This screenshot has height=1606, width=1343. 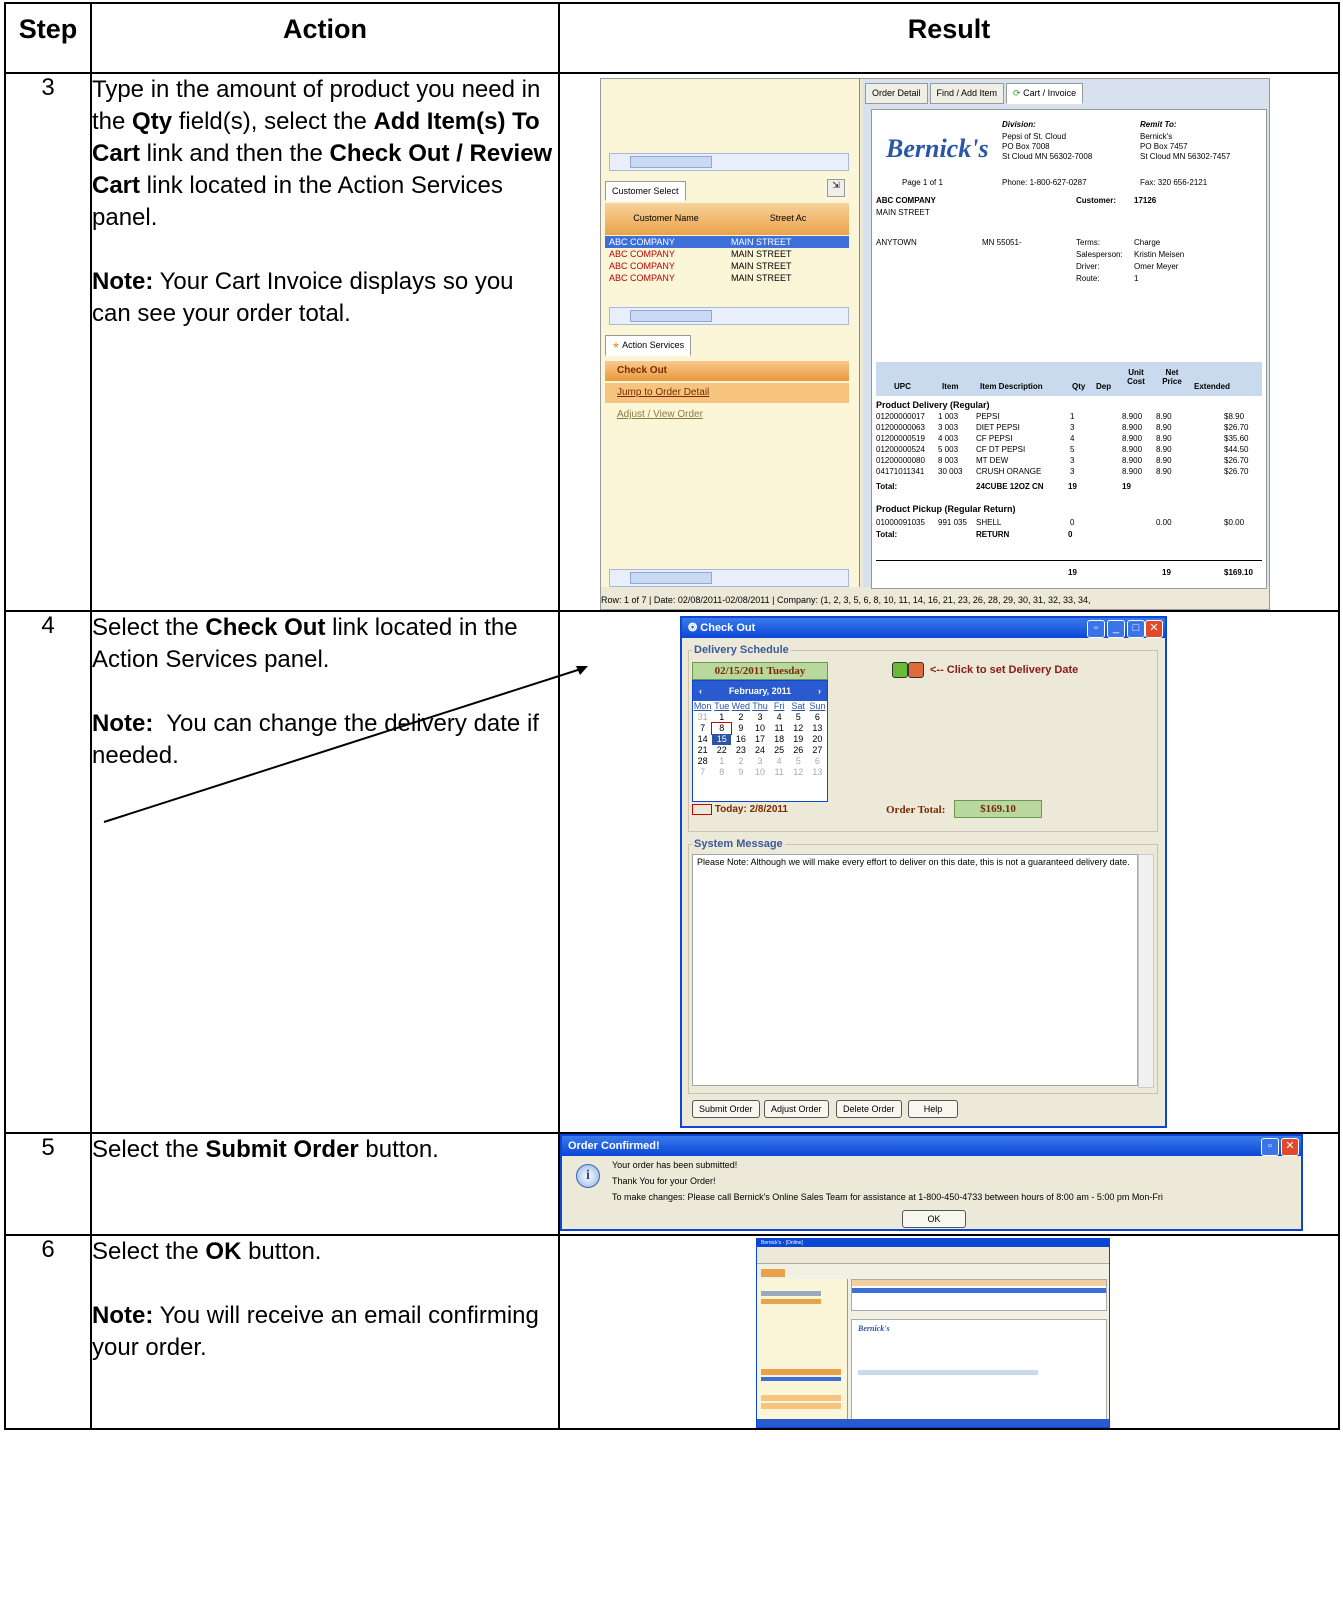 What do you see at coordinates (761, 242) in the screenshot?
I see `cell: MAIN STREET` at bounding box center [761, 242].